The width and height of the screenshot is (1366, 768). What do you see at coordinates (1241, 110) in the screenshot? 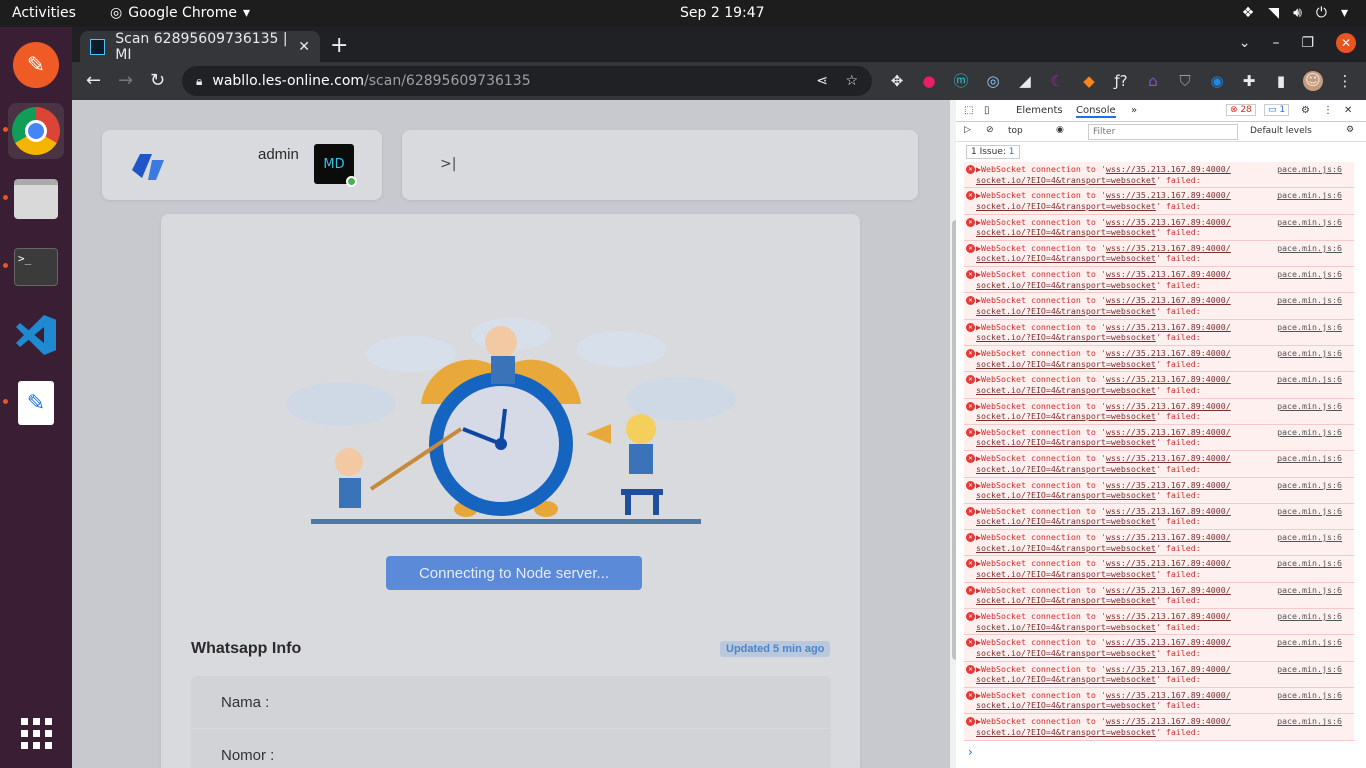
I see `error-count-badge: ⊗ 28` at bounding box center [1241, 110].